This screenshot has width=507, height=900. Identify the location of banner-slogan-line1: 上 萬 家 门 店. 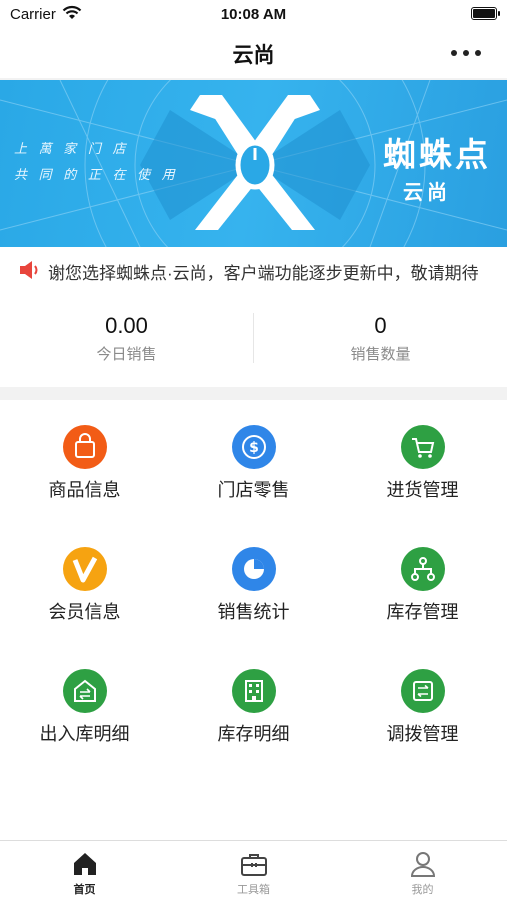
(72, 148).